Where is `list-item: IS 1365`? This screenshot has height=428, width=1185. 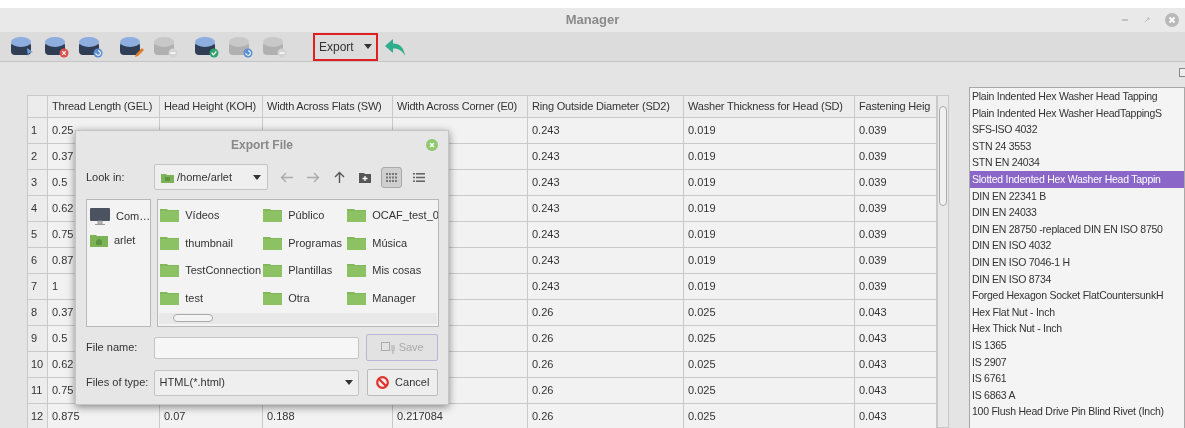
list-item: IS 1365 is located at coordinates (1077, 345).